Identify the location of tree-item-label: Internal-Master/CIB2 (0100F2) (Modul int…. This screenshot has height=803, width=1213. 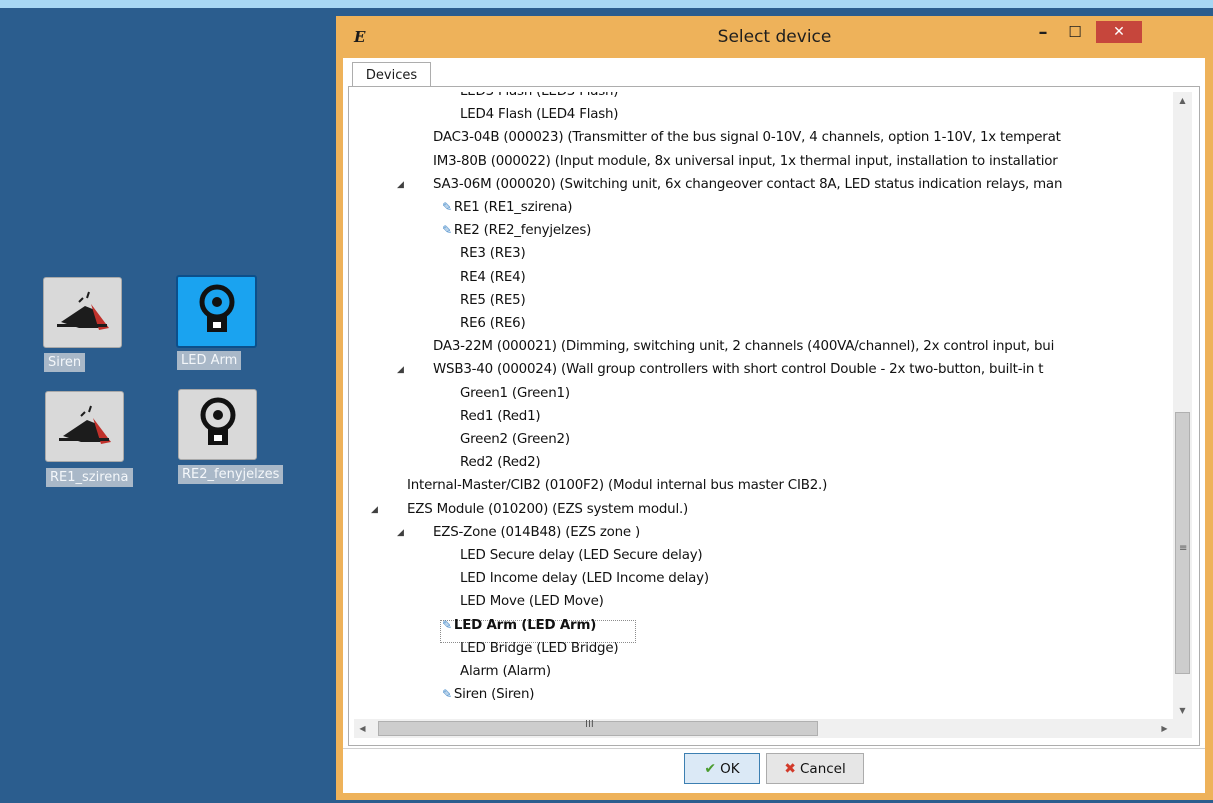
(617, 486).